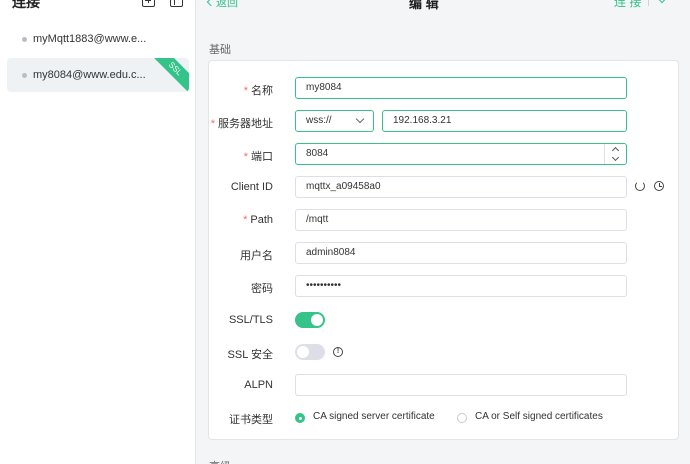 The height and width of the screenshot is (464, 690). What do you see at coordinates (461, 220) in the screenshot?
I see `path-input: /mqtt` at bounding box center [461, 220].